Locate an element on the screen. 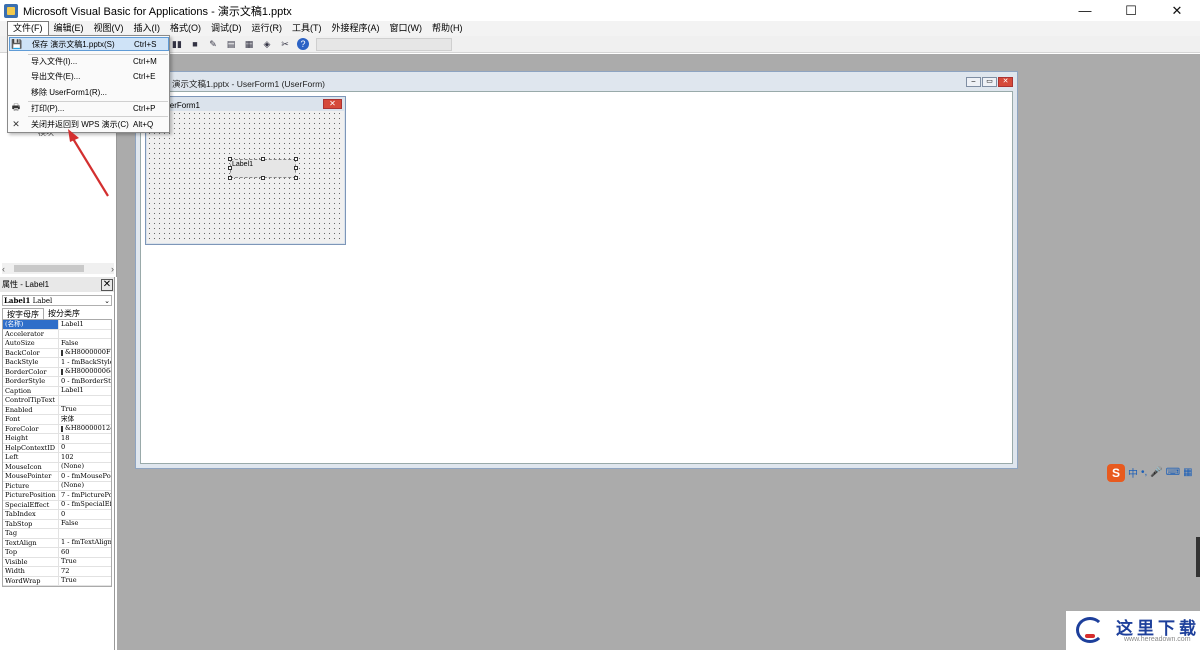 This screenshot has height=650, width=1200. menu-addins: 外接程序(A) is located at coordinates (356, 28).